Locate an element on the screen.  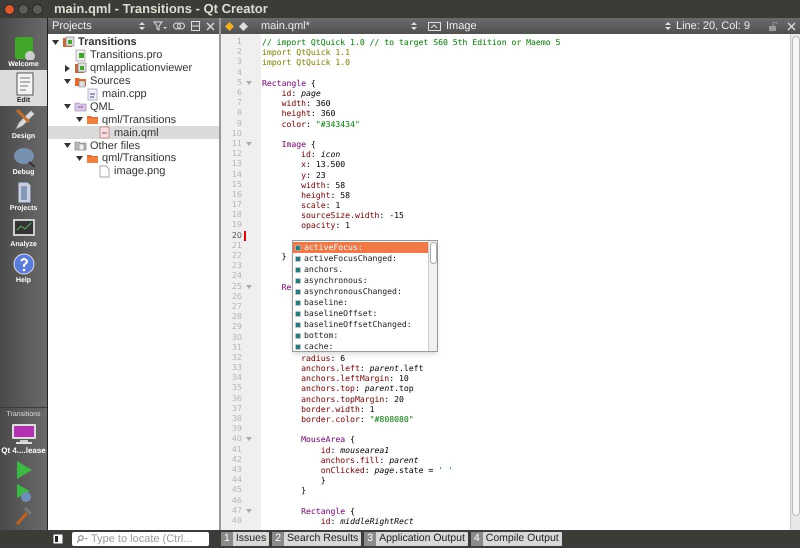
line-number: 33 is located at coordinates (236, 368).